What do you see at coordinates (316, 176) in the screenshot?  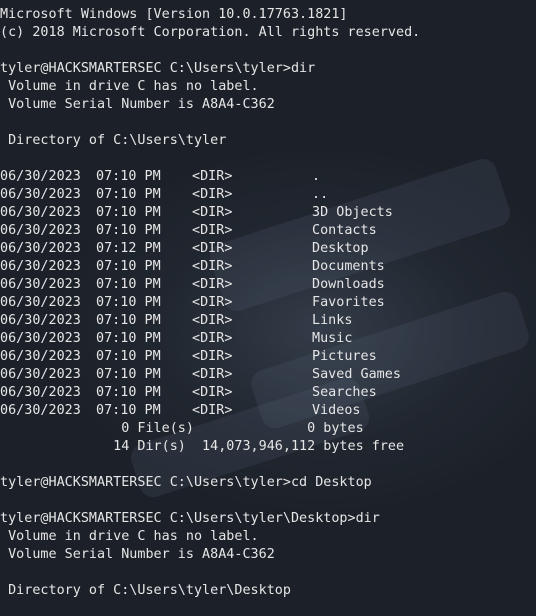 I see `entry-name: .` at bounding box center [316, 176].